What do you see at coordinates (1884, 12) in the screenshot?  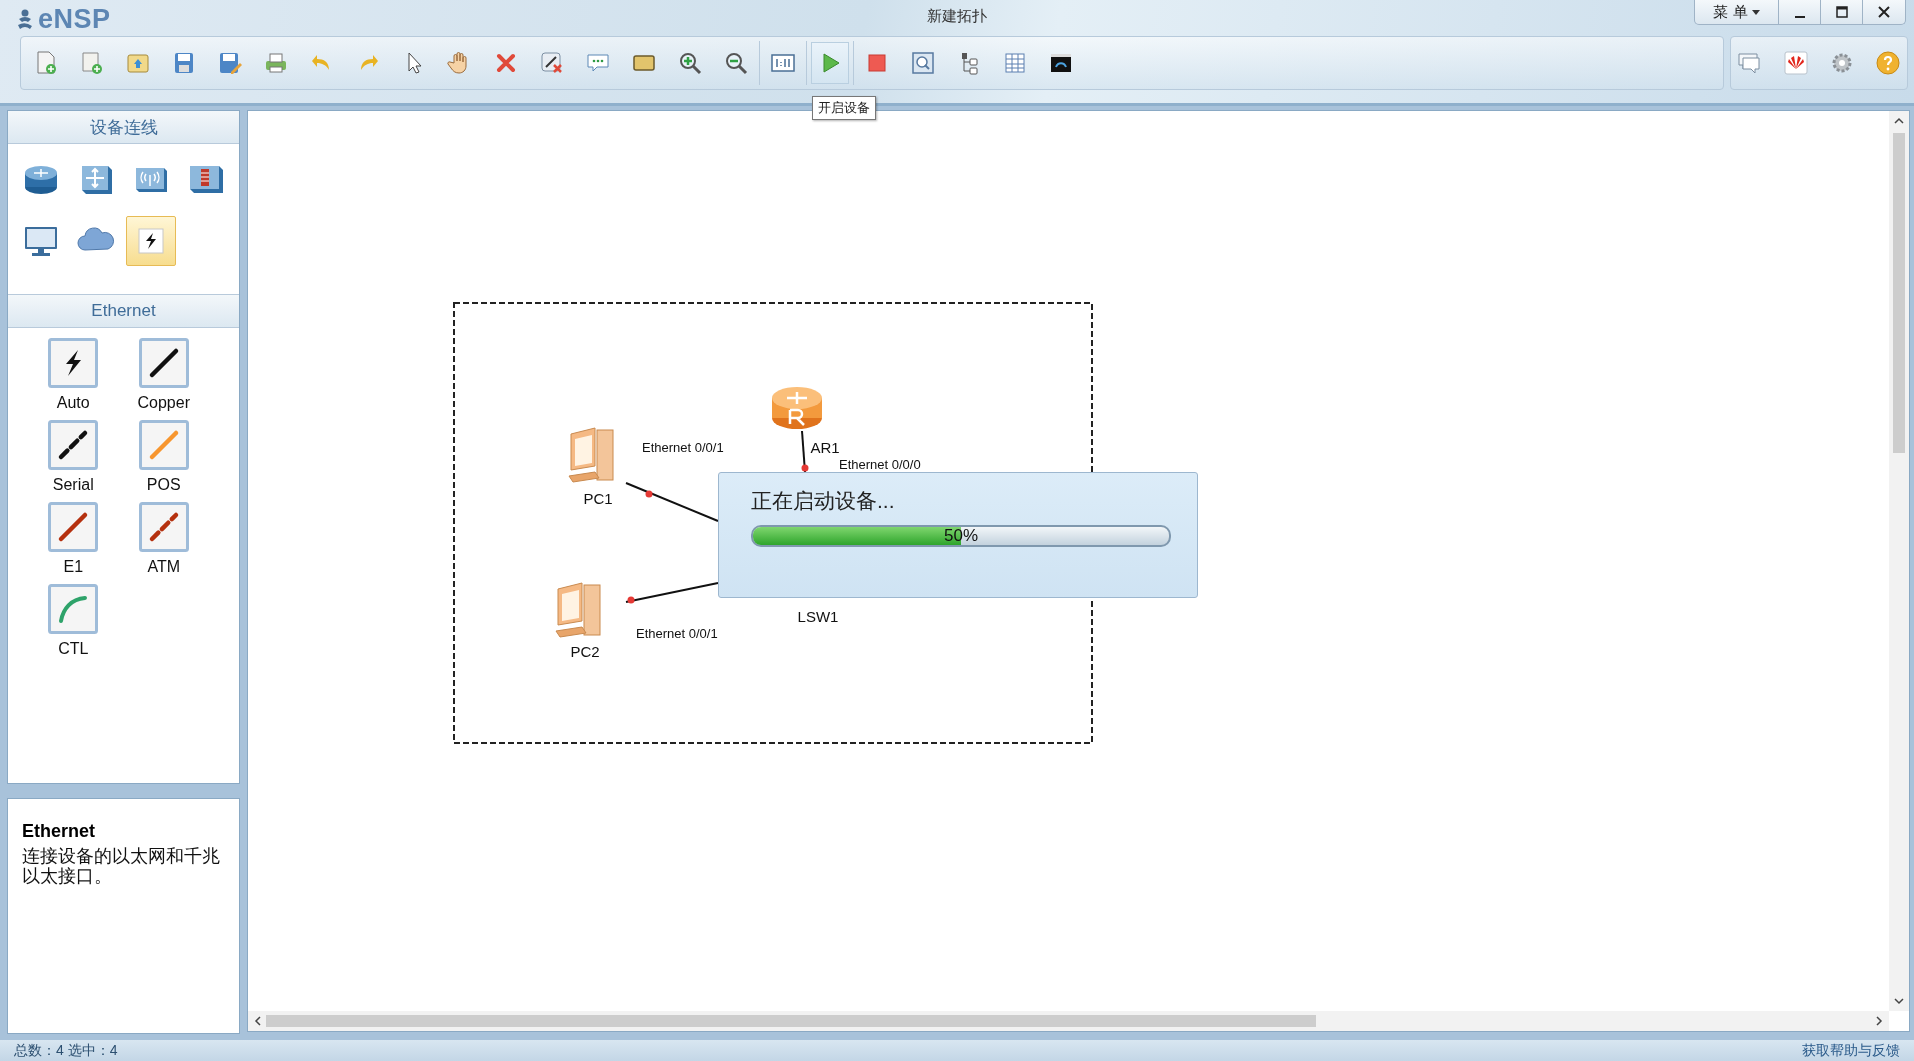 I see `close-icon` at bounding box center [1884, 12].